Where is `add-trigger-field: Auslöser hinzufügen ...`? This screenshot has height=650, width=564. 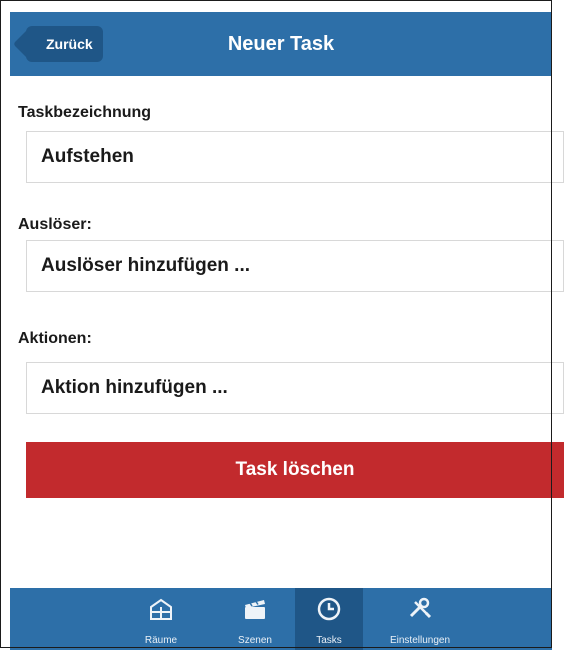 add-trigger-field: Auslöser hinzufügen ... is located at coordinates (295, 266).